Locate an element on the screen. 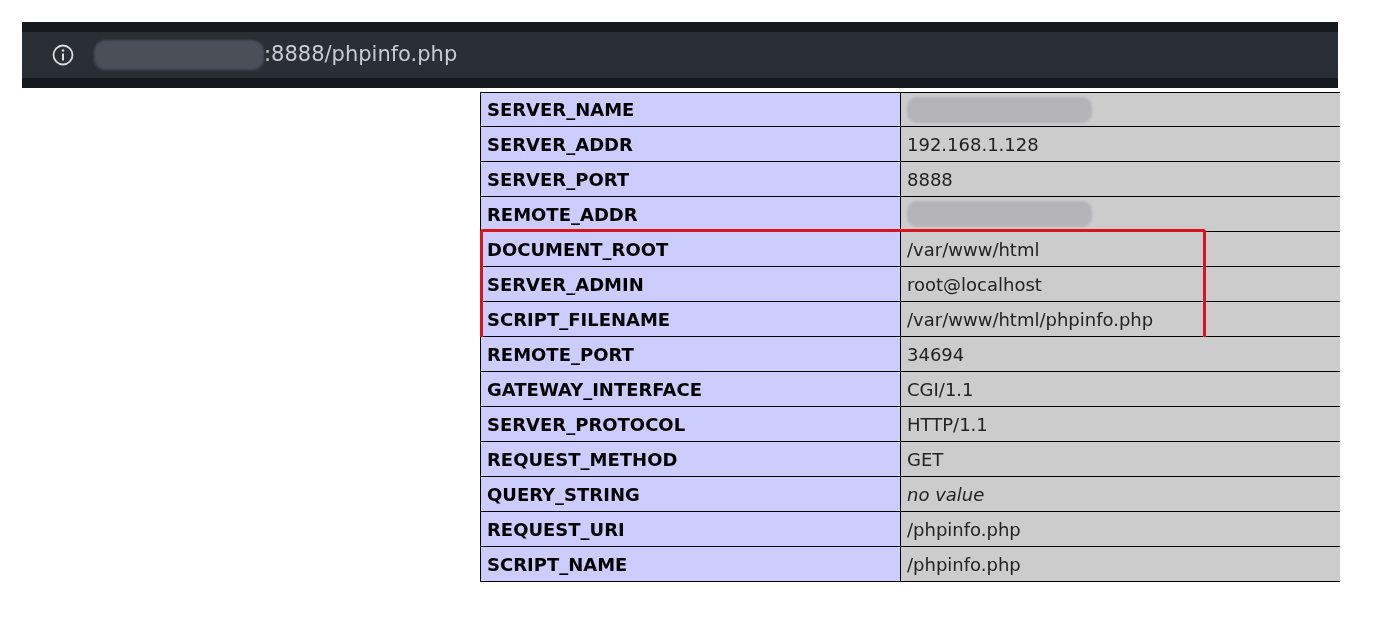  table-cell: GET is located at coordinates (1120, 459).